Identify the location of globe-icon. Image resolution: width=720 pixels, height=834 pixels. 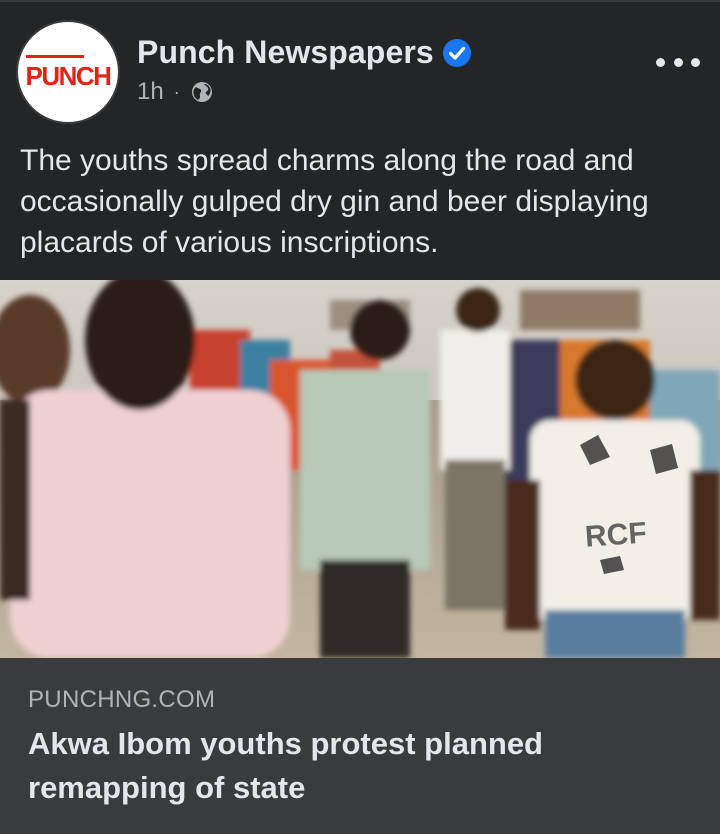
(201, 92).